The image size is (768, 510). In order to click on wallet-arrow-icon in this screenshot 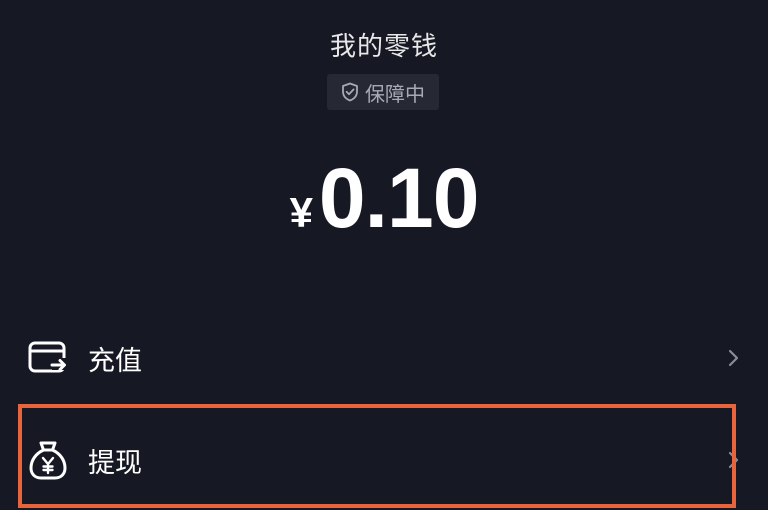, I will do `click(48, 358)`.